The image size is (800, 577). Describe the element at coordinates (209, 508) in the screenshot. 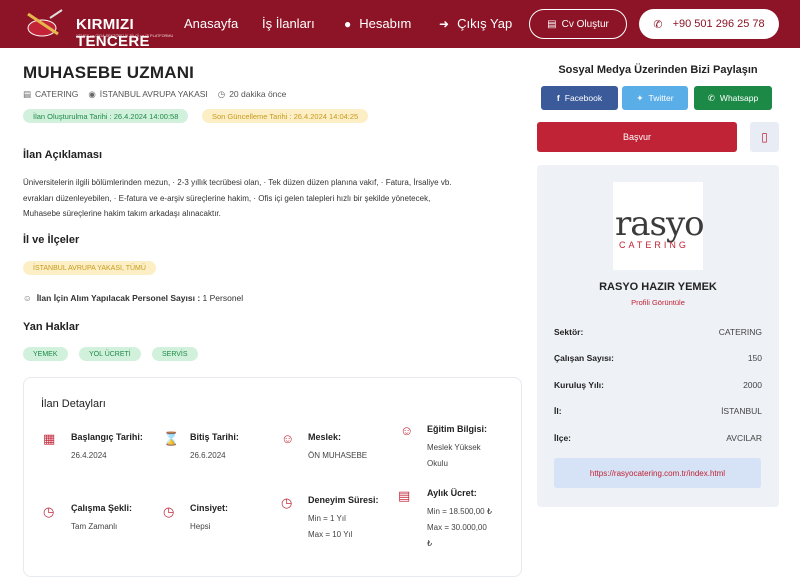

I see `gender-label: Cinsiyet:` at that location.